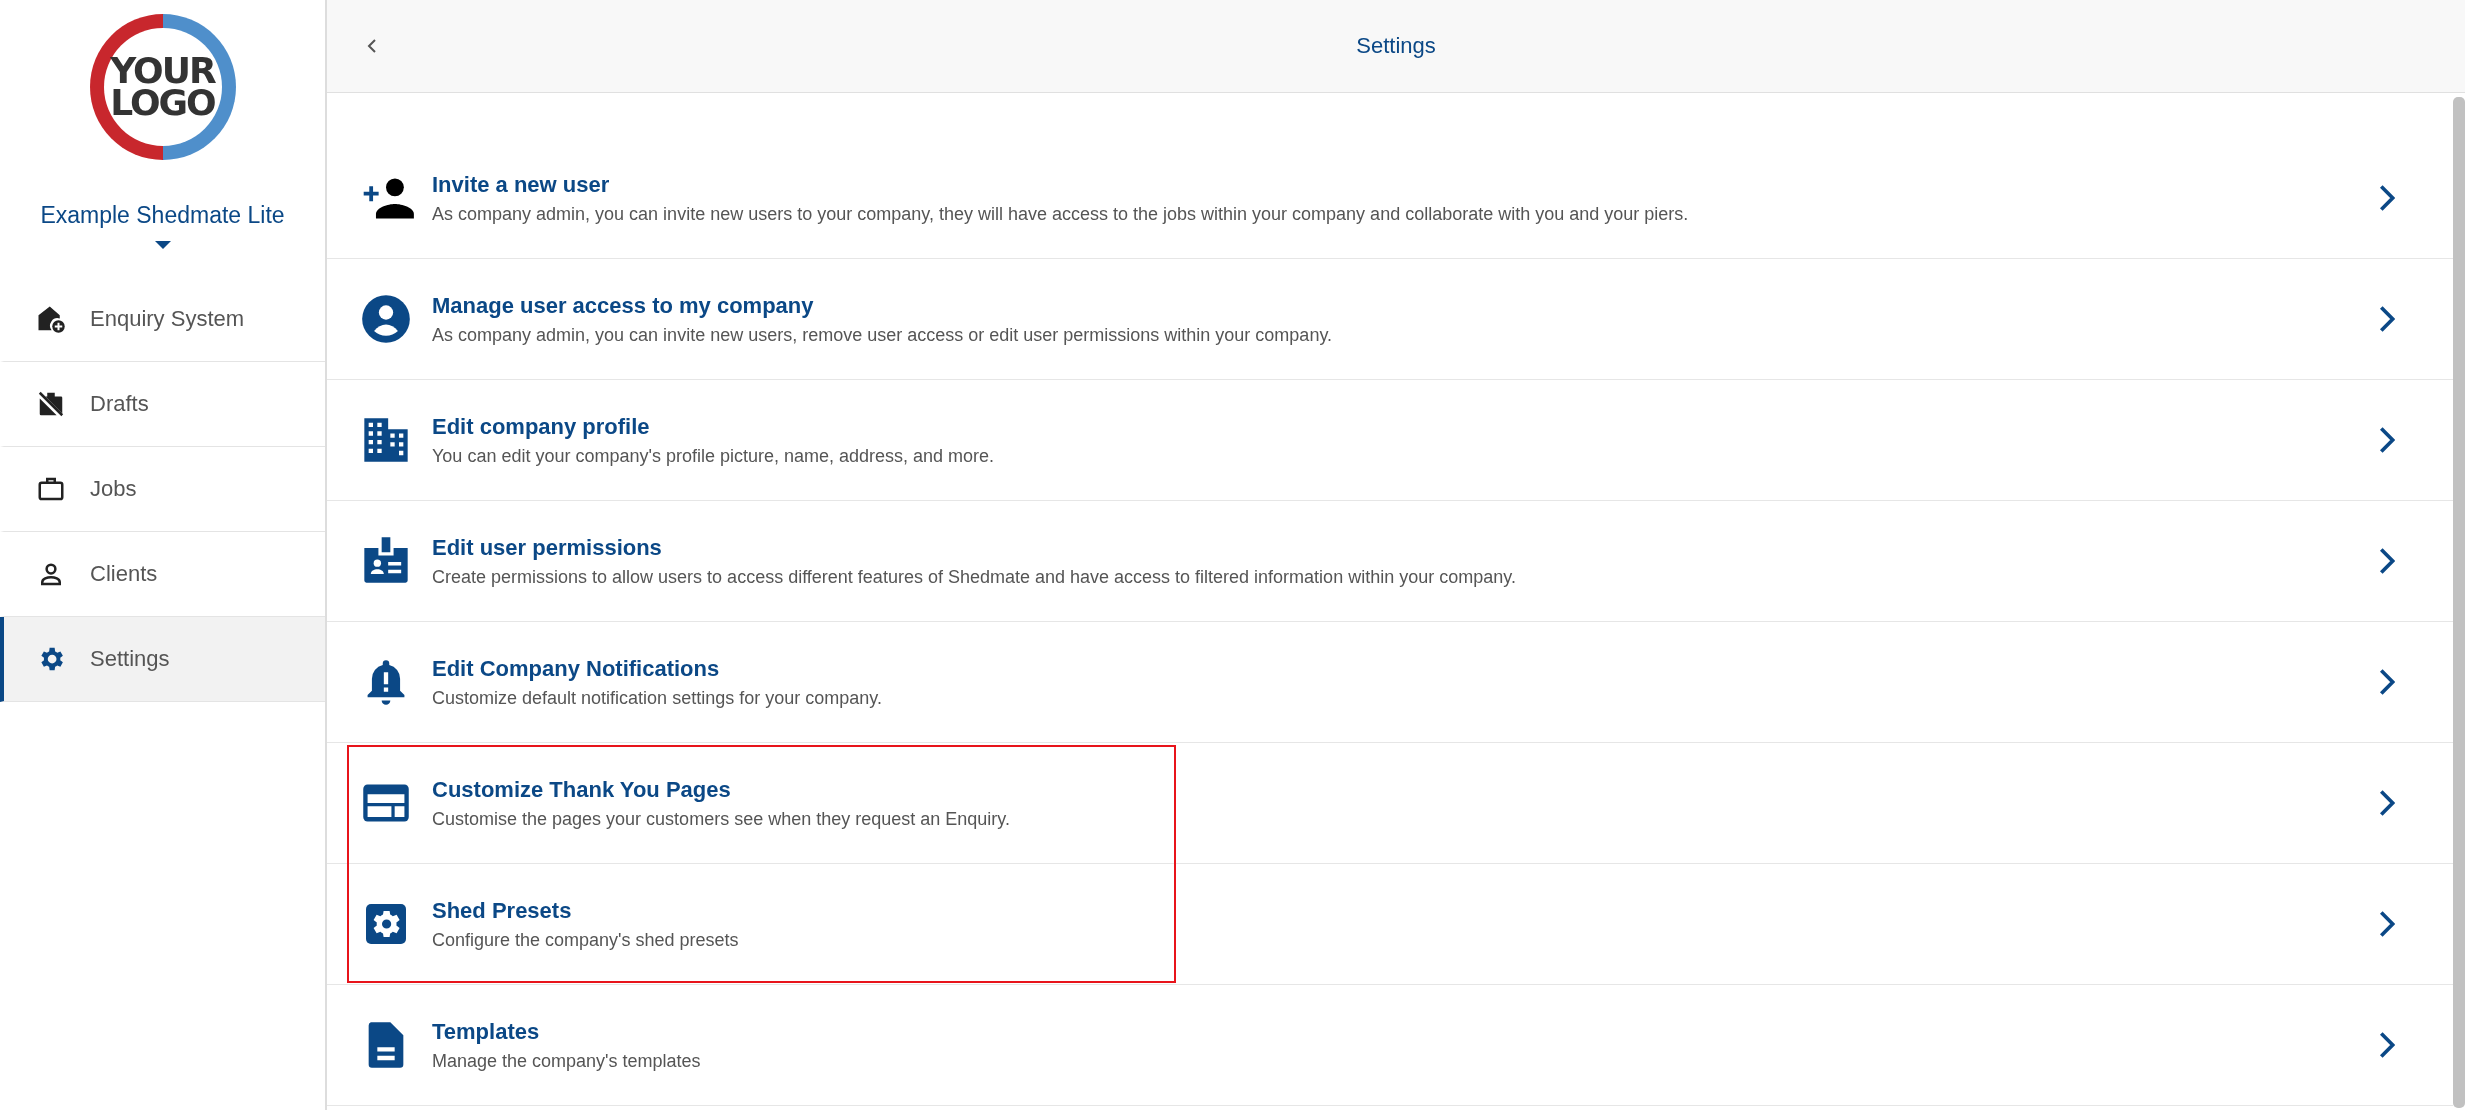 The width and height of the screenshot is (2465, 1110). I want to click on page-title: Settings, so click(1396, 46).